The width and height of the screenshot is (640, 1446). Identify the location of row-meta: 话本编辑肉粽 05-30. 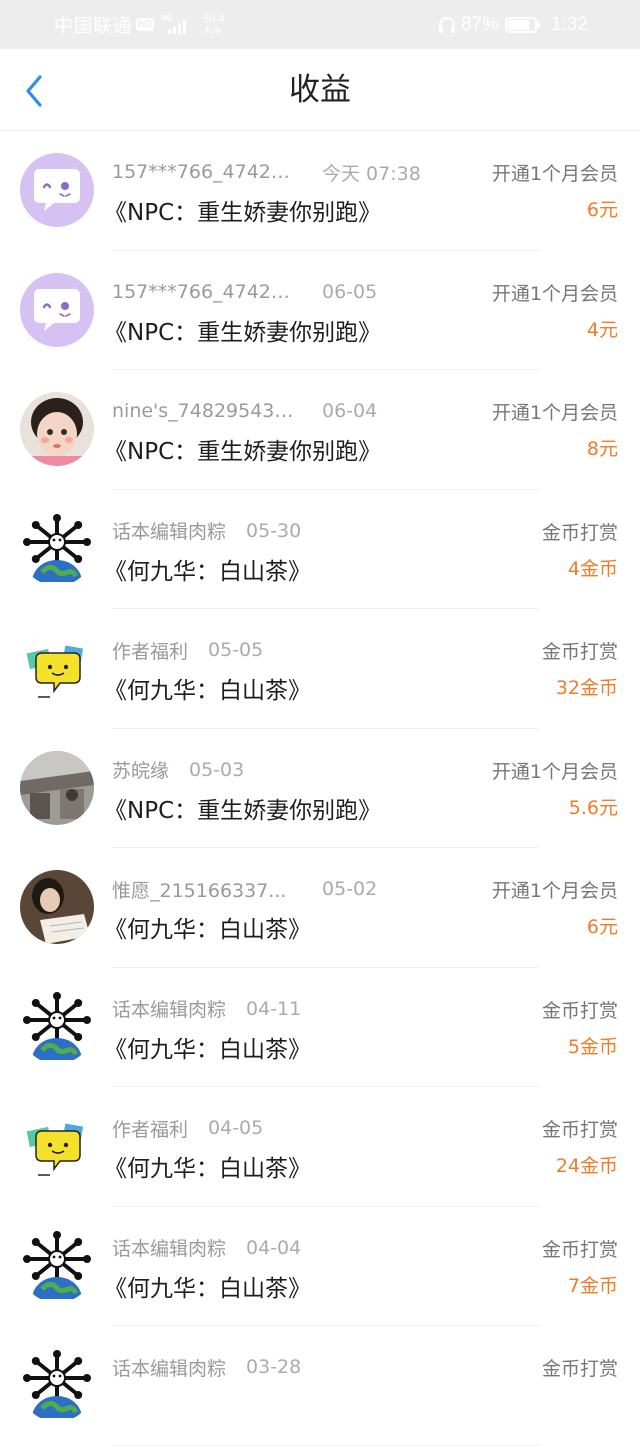
(206, 531).